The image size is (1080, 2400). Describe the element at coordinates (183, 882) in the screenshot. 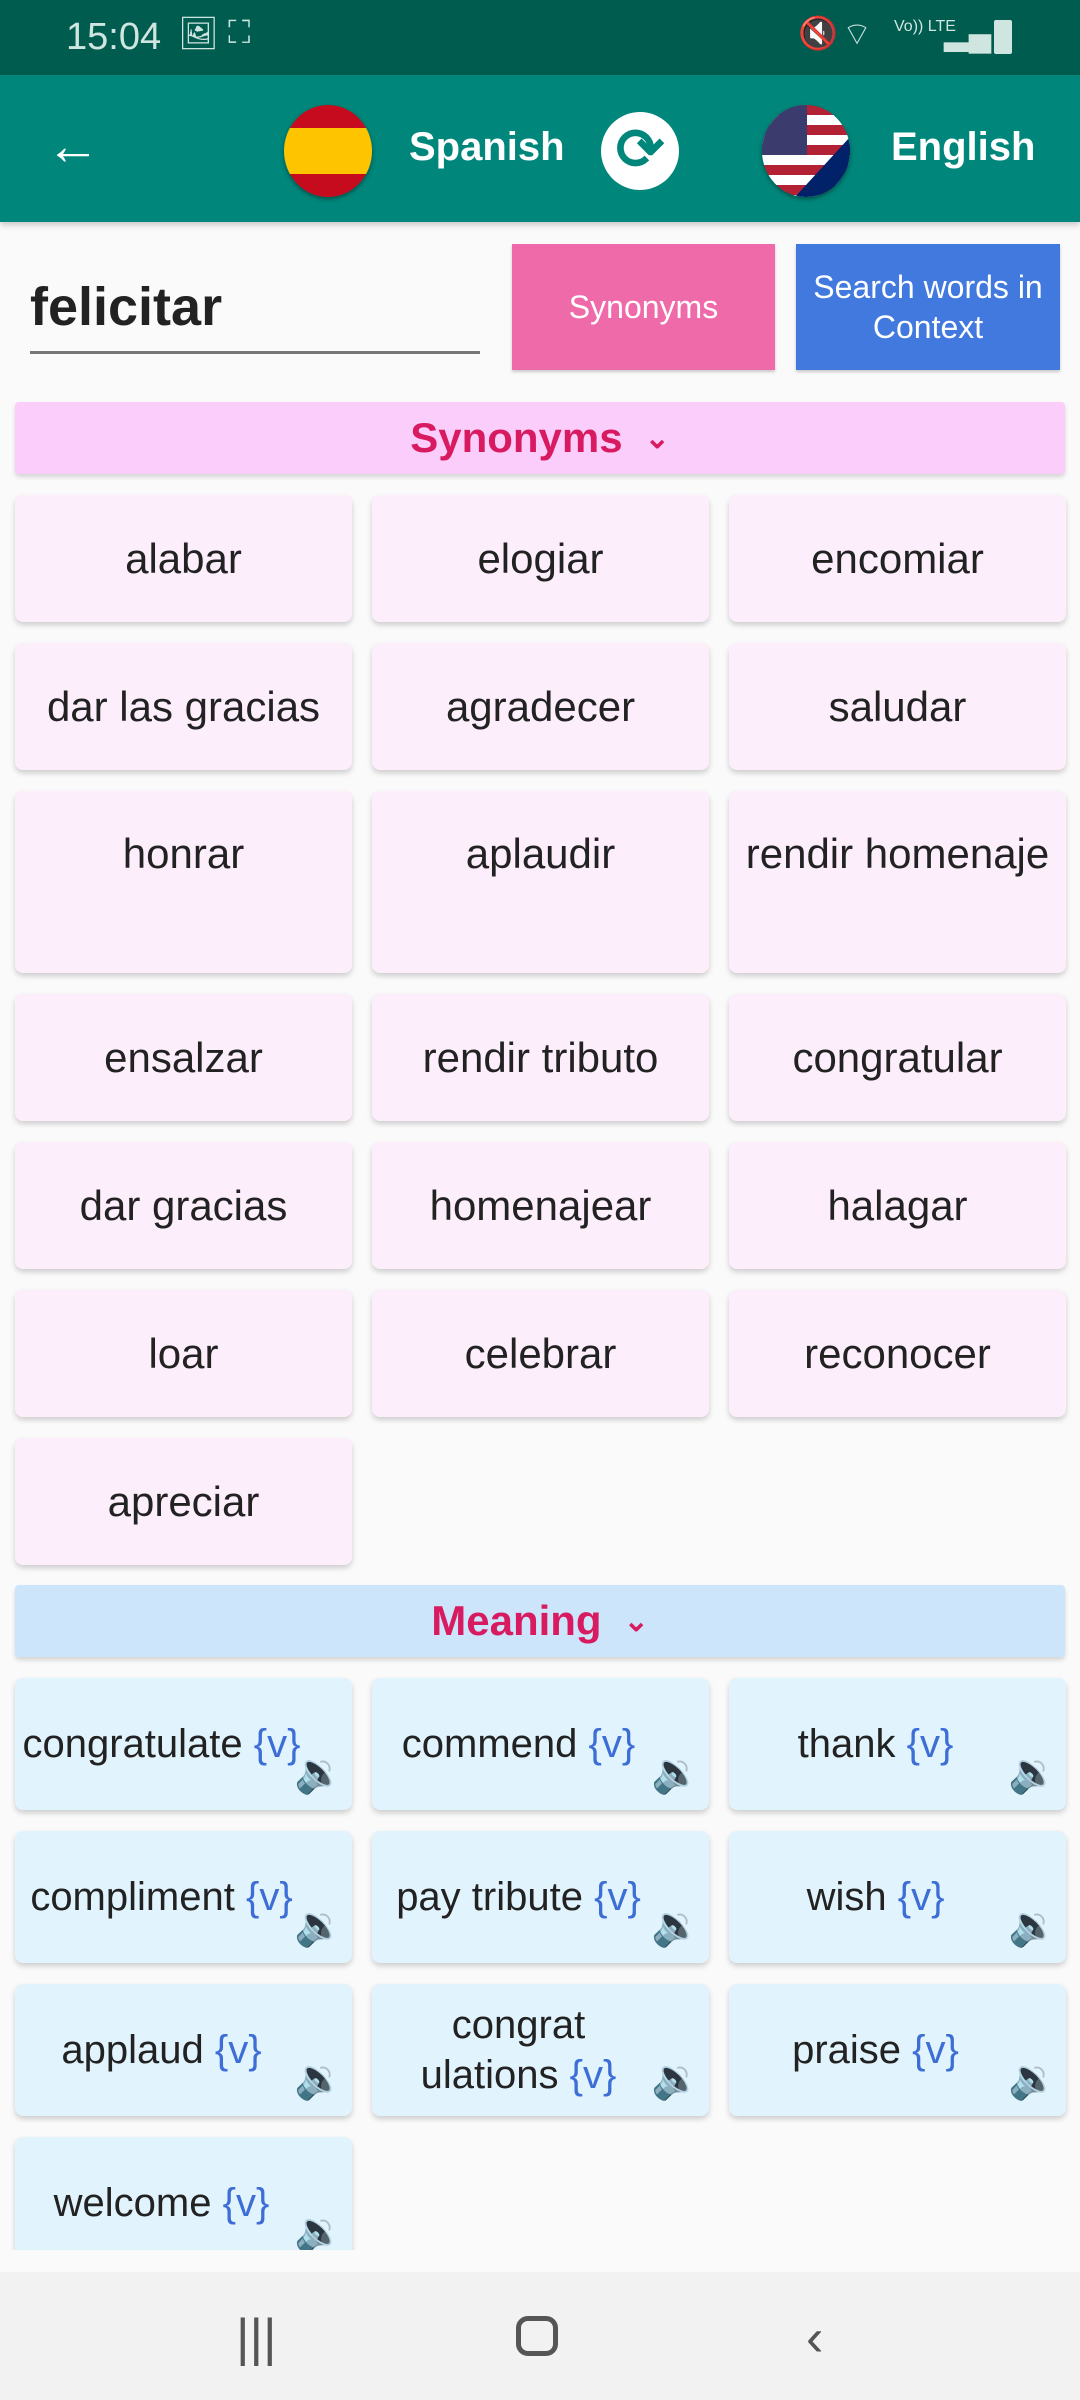

I see `synonym-chip: honrar` at that location.